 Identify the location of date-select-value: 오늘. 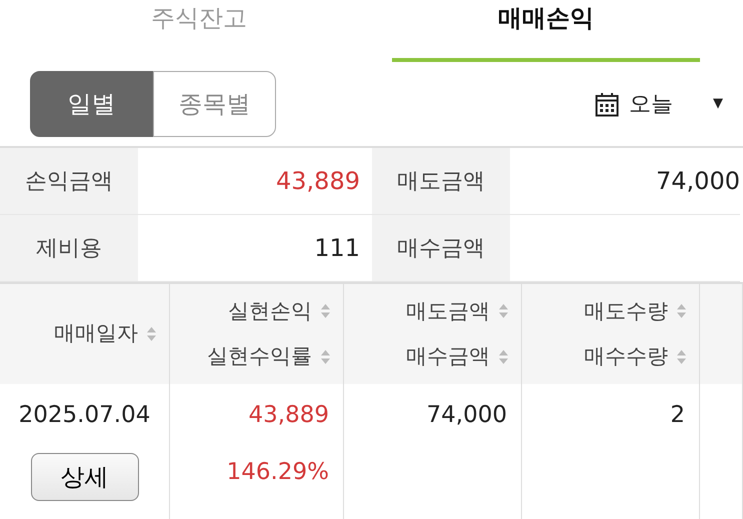
(651, 104).